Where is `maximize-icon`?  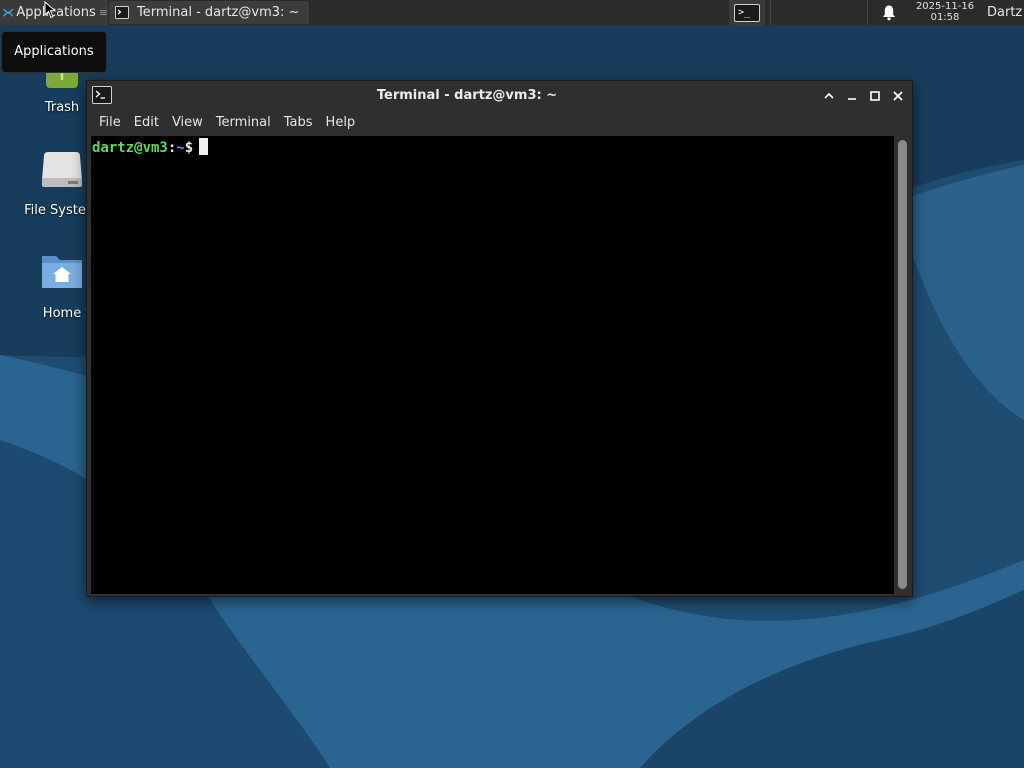 maximize-icon is located at coordinates (875, 96).